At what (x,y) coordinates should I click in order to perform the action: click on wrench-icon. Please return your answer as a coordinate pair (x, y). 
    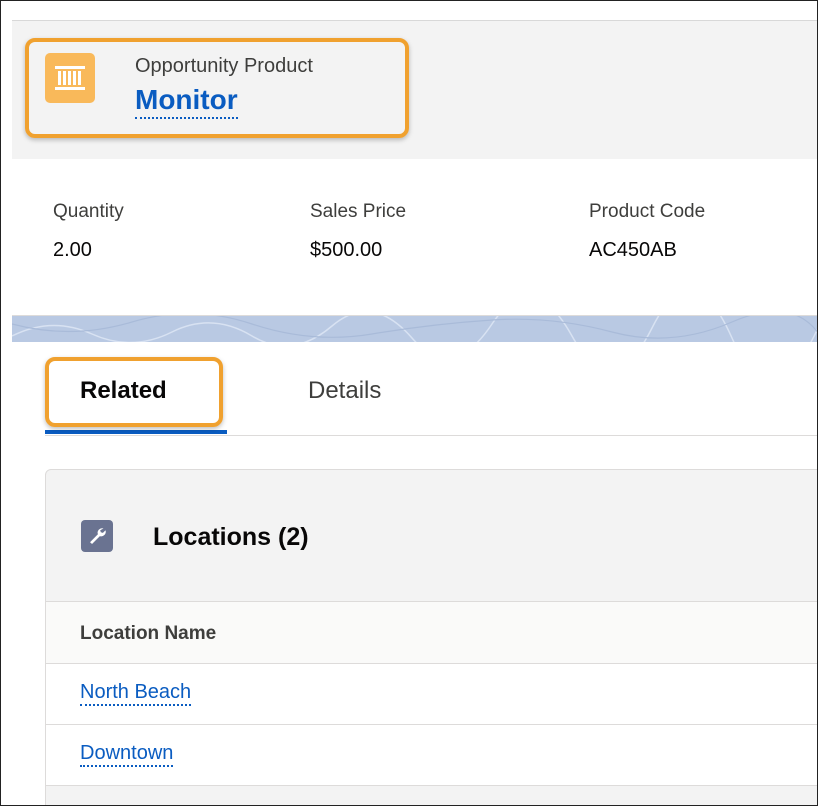
    Looking at the image, I should click on (97, 536).